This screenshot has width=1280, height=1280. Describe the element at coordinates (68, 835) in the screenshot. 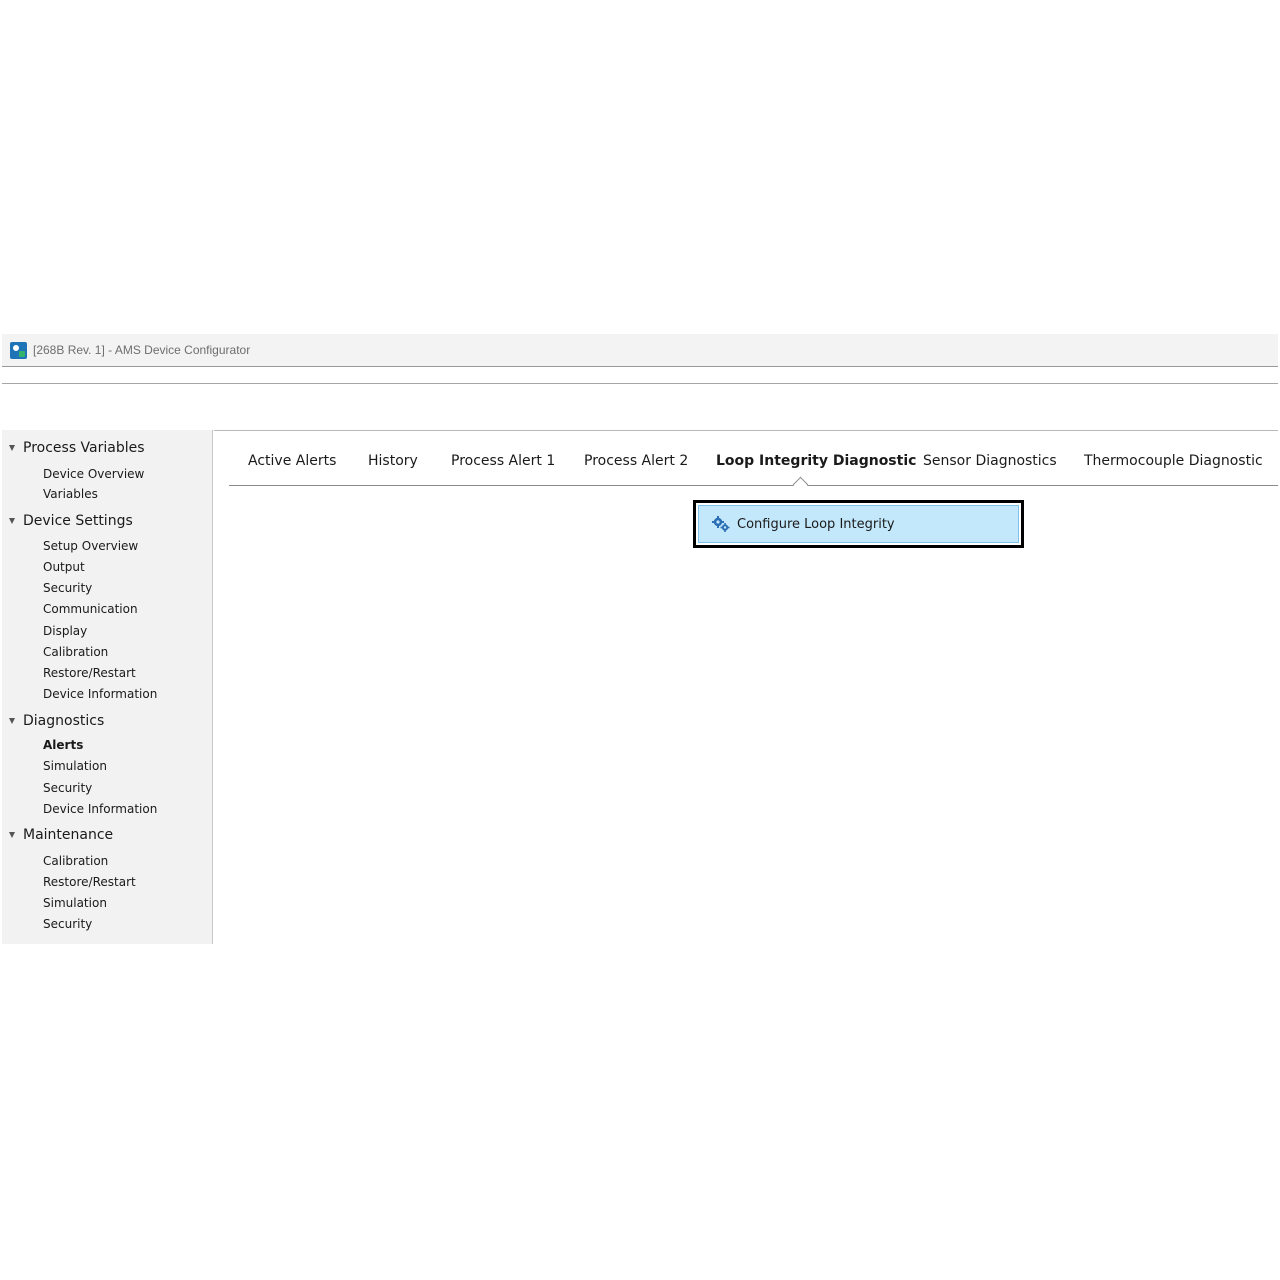

I see `nav-group-label: Maintenance` at that location.